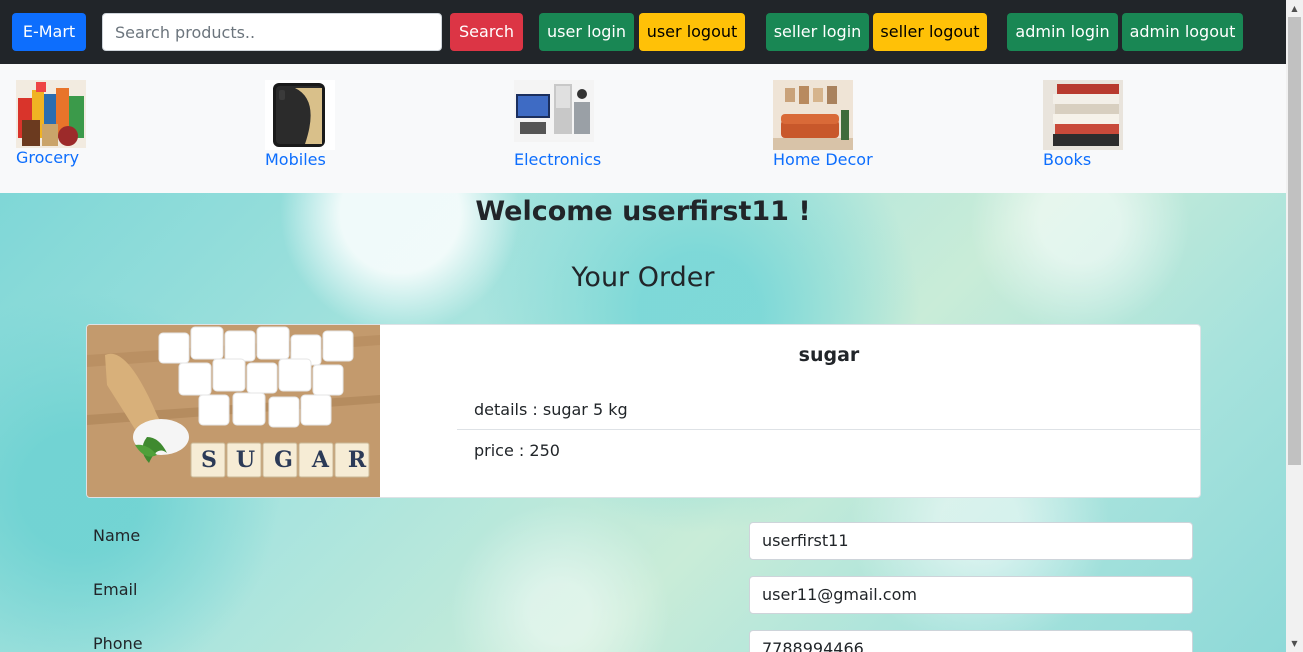  I want to click on scroll-up-icon: ▲, so click(1294, 8).